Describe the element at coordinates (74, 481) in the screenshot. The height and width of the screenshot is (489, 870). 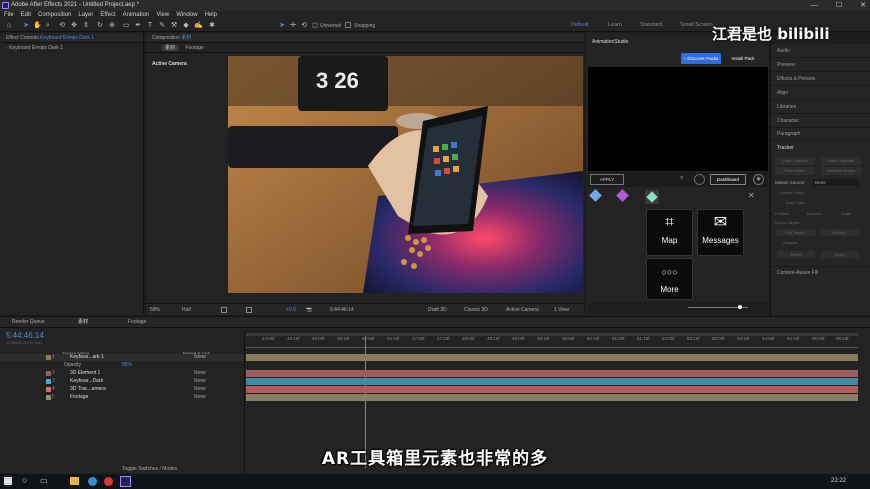
I see `file-explorer-icon` at that location.